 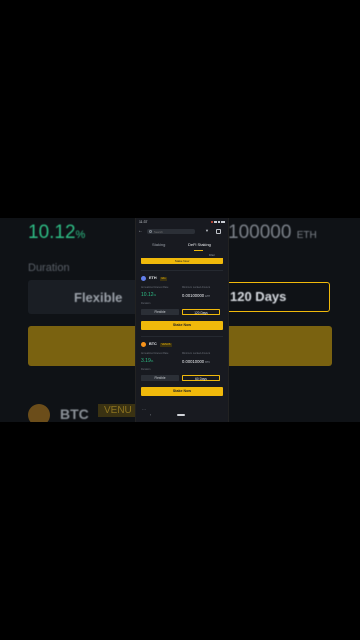 What do you see at coordinates (144, 409) in the screenshot?
I see `more-icon: ⋯` at bounding box center [144, 409].